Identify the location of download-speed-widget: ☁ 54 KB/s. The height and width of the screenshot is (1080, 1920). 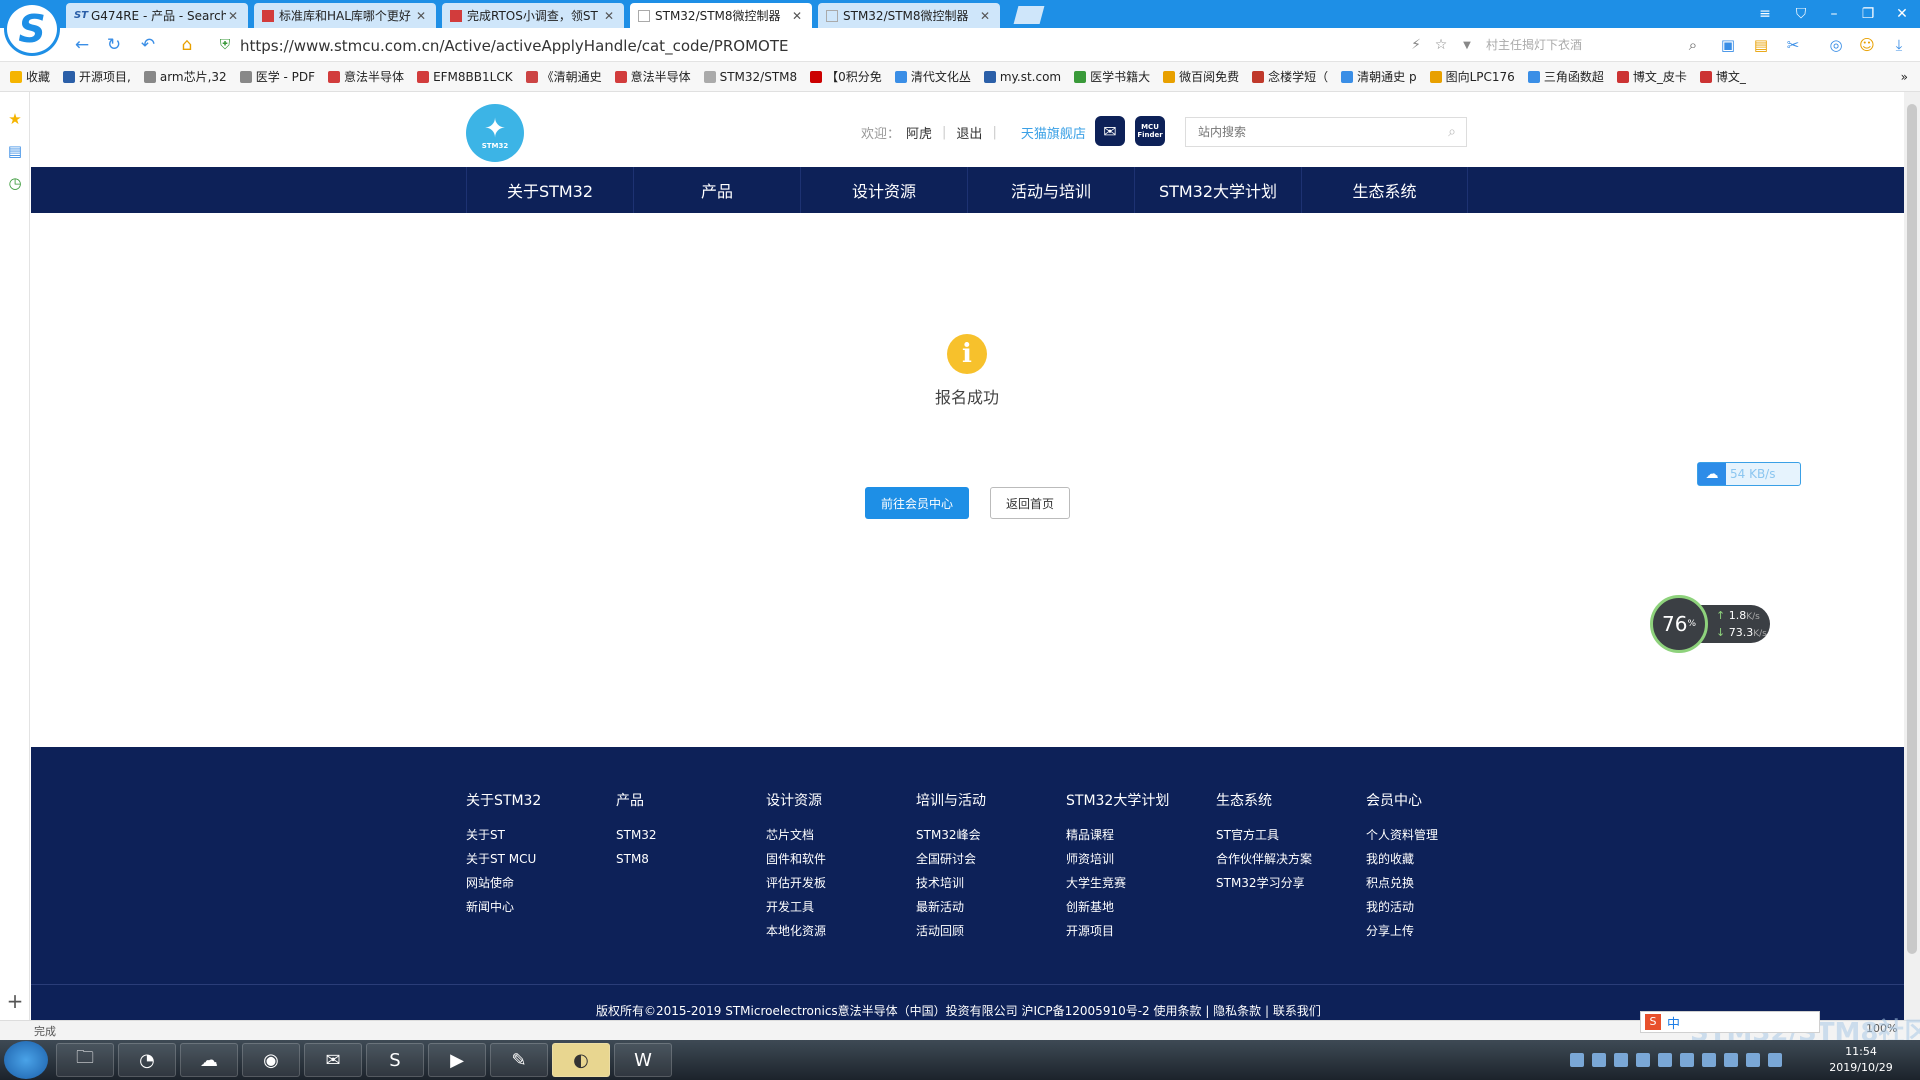
(1749, 474).